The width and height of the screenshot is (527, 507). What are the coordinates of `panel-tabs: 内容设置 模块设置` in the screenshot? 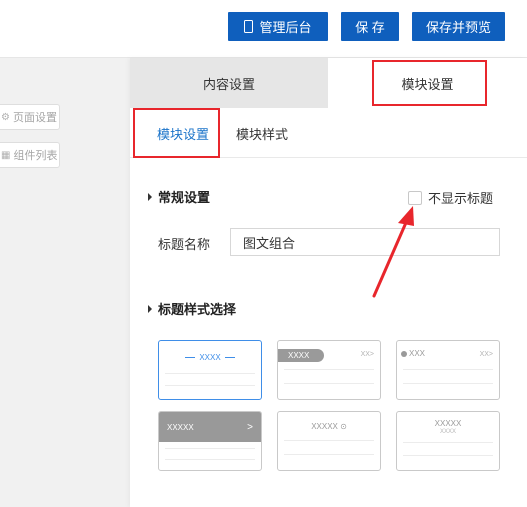 It's located at (328, 83).